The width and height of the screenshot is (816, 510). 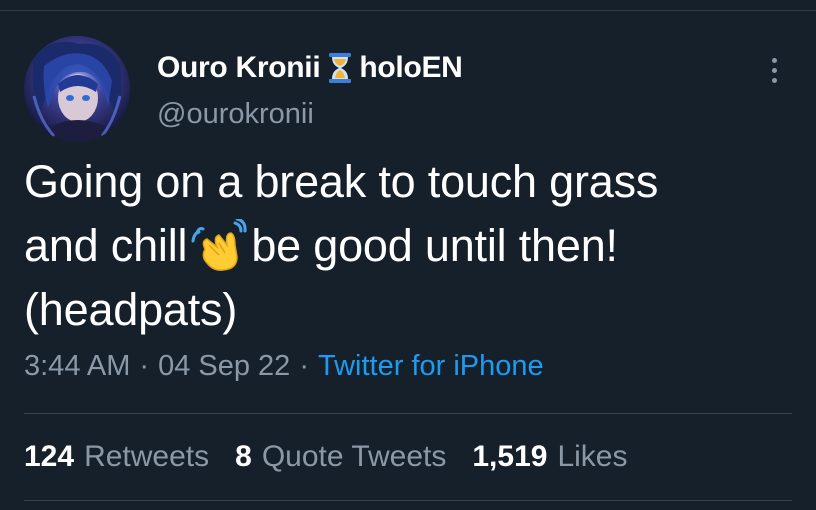 I want to click on tweet-line-2: and chill be good until then!, so click(x=409, y=246).